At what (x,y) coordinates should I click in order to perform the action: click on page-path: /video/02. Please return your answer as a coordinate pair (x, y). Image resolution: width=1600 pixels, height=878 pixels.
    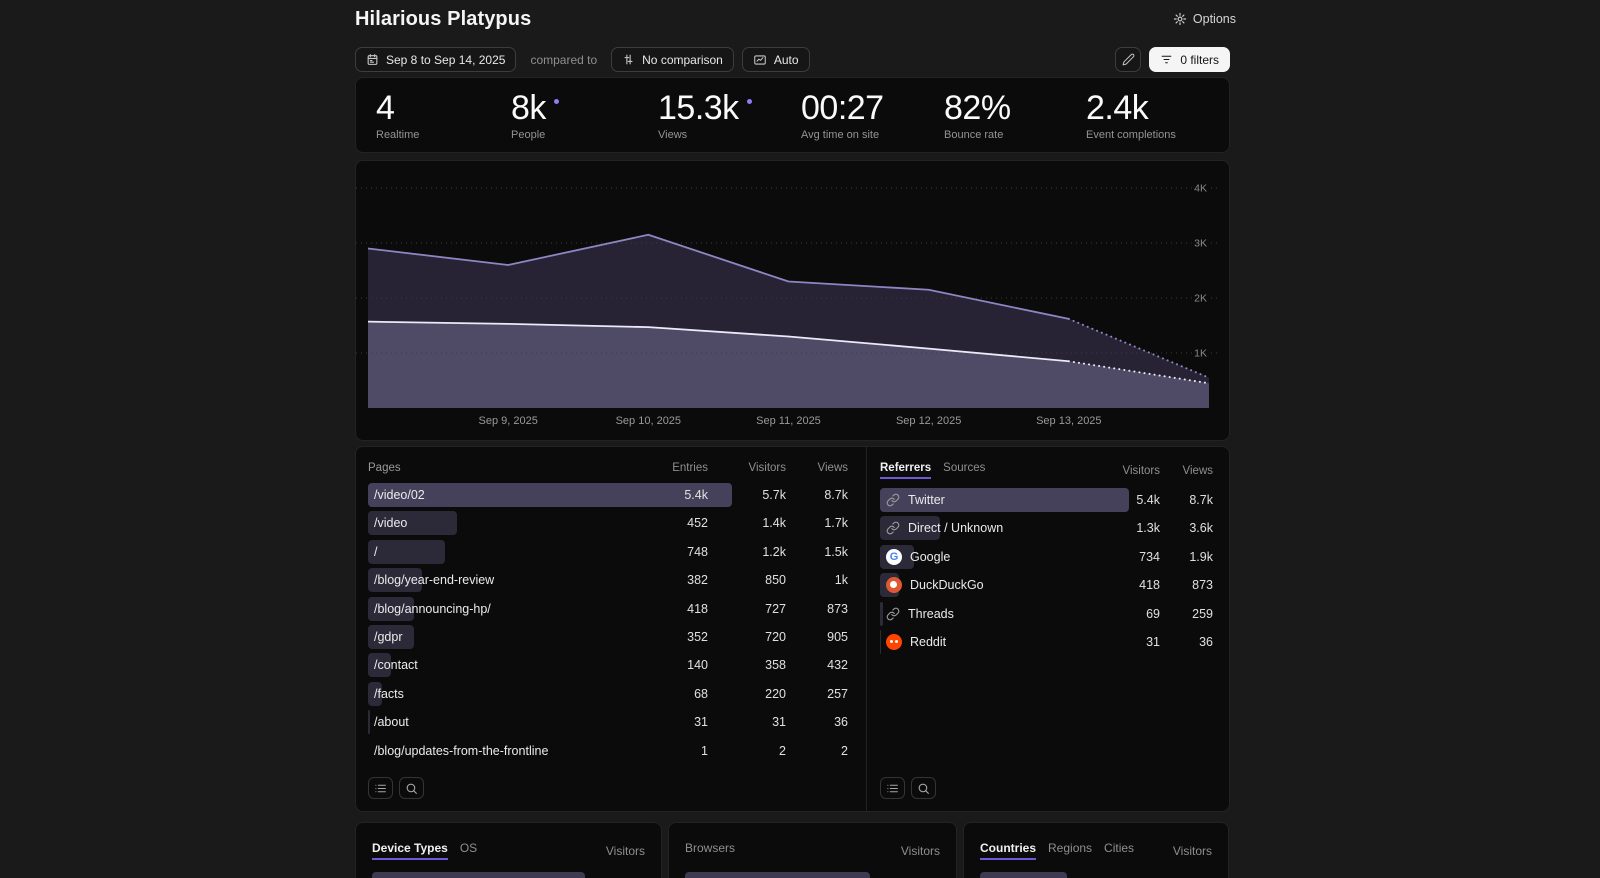
    Looking at the image, I should click on (399, 495).